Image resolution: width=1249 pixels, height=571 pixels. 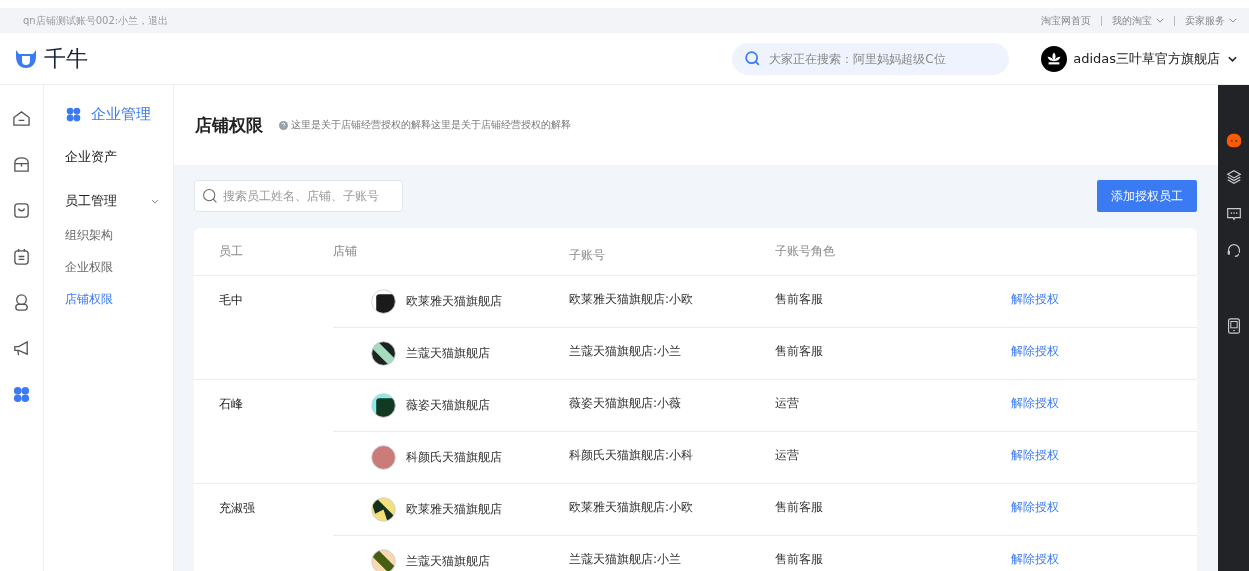 I want to click on sidebar-item: 企业资产, so click(x=119, y=157).